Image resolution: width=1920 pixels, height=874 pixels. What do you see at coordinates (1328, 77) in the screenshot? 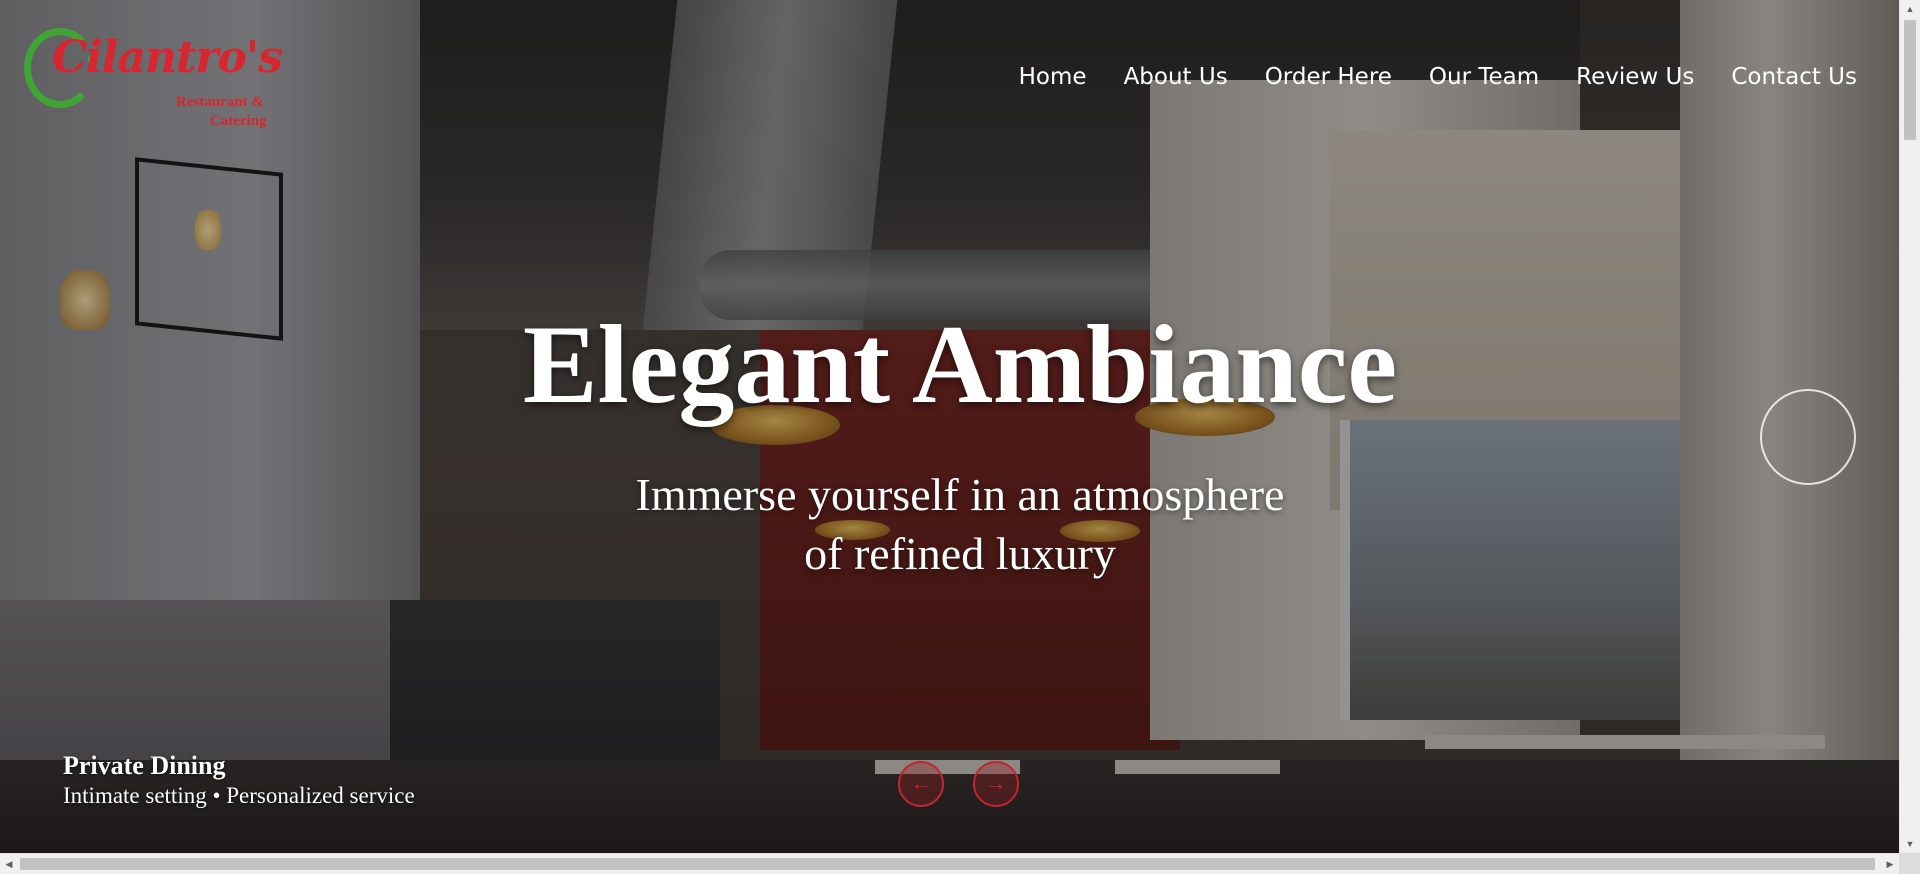
I see `nav-item-order-here: Order Here` at bounding box center [1328, 77].